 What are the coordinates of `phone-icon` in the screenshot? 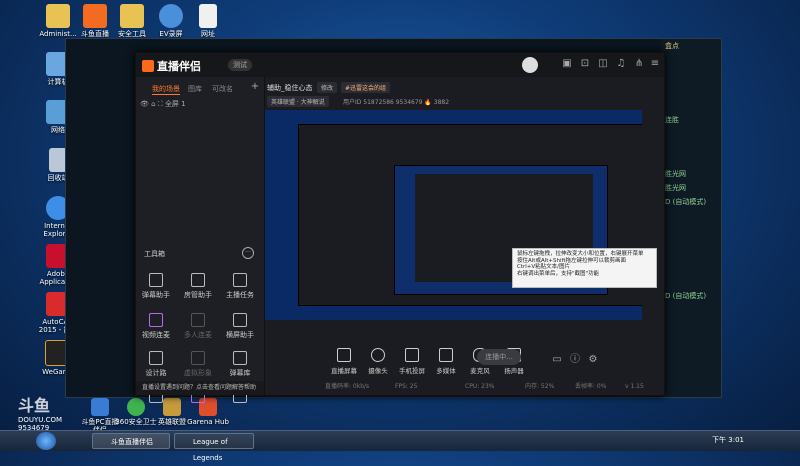 It's located at (412, 355).